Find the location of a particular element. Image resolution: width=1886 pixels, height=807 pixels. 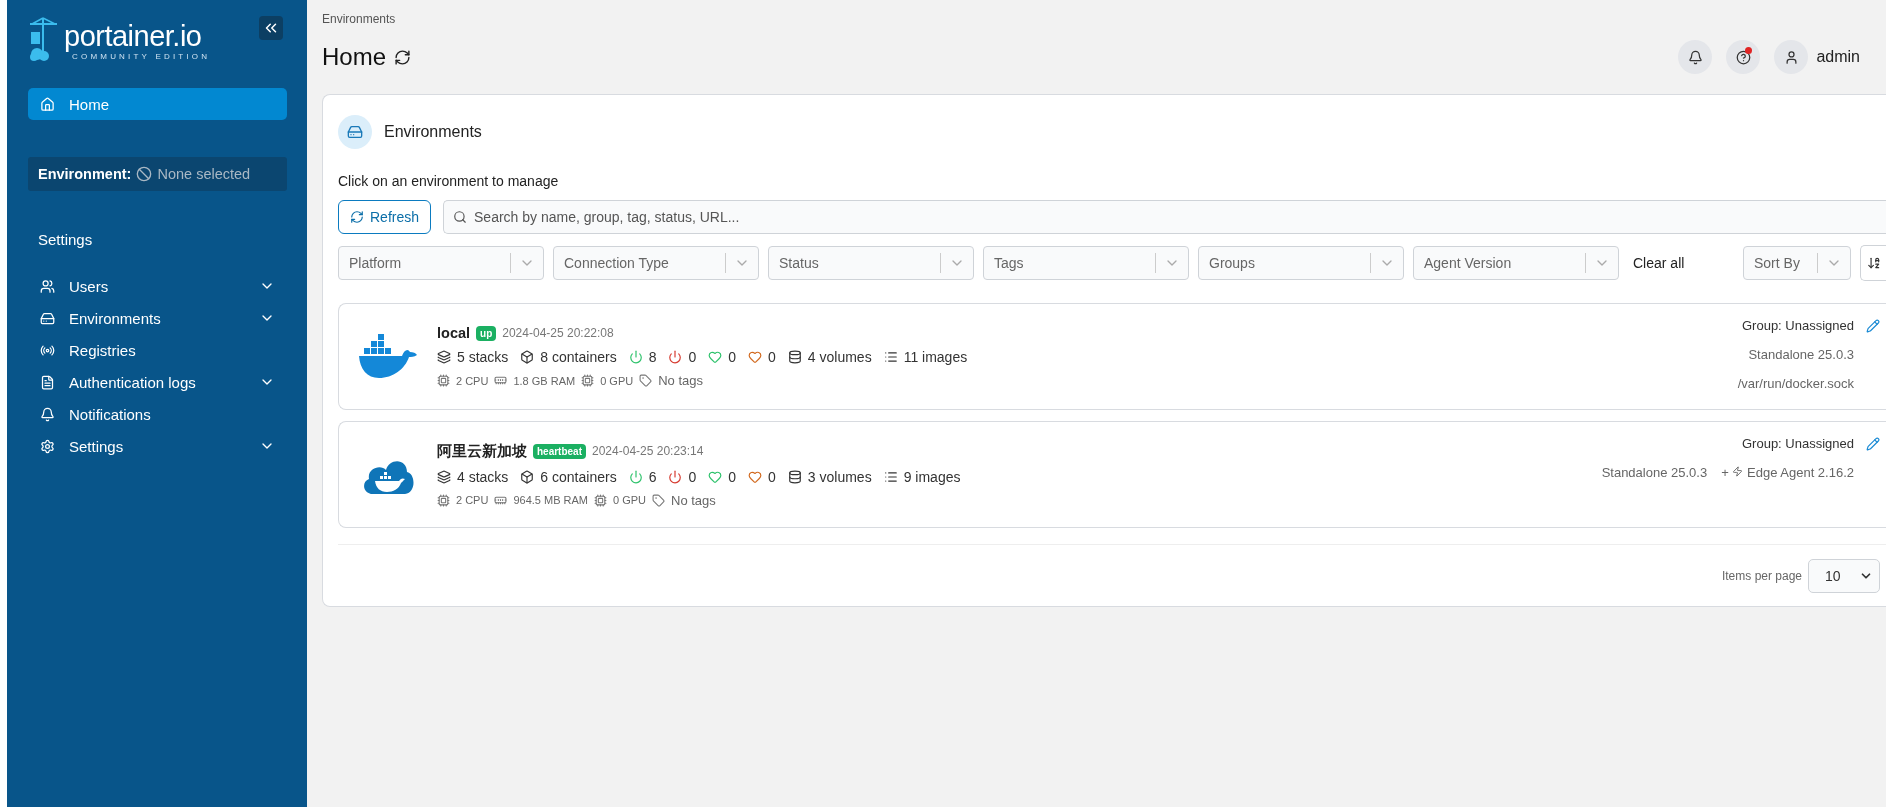

home-icon is located at coordinates (47, 104).